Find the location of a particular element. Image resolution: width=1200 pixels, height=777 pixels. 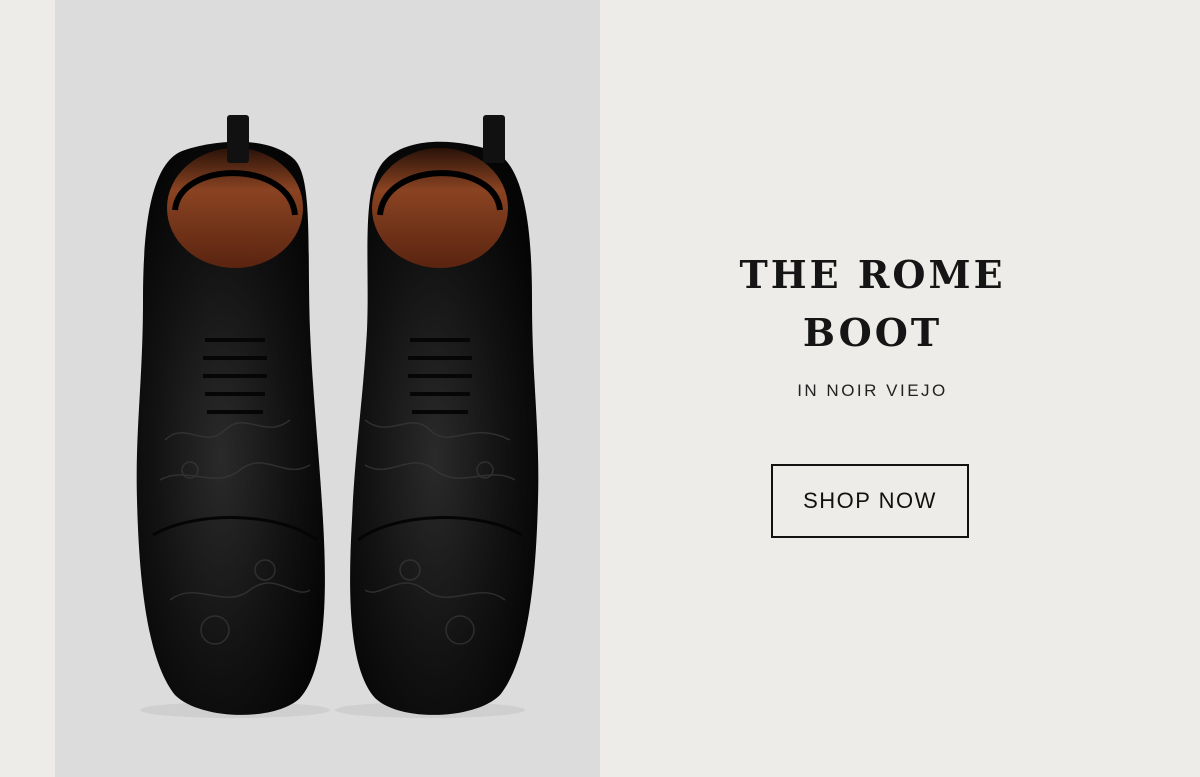

shop-now-button: SHOP NOW is located at coordinates (870, 501).